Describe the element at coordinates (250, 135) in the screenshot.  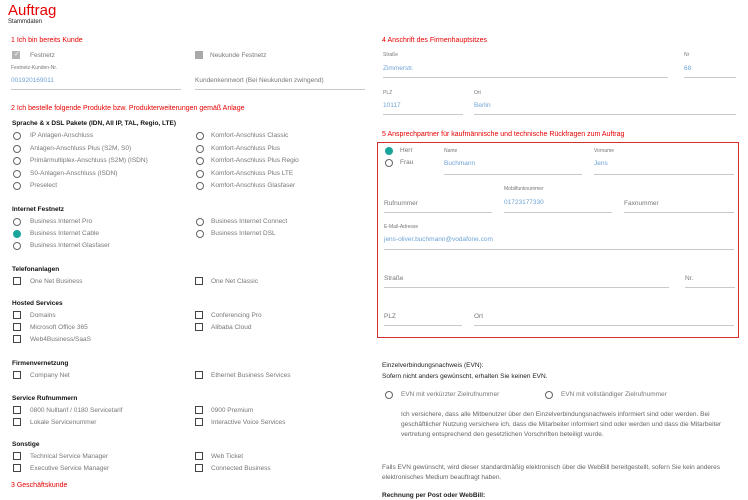
I see `opt-komfort-classic: Komfort-Anschluss Classic` at that location.